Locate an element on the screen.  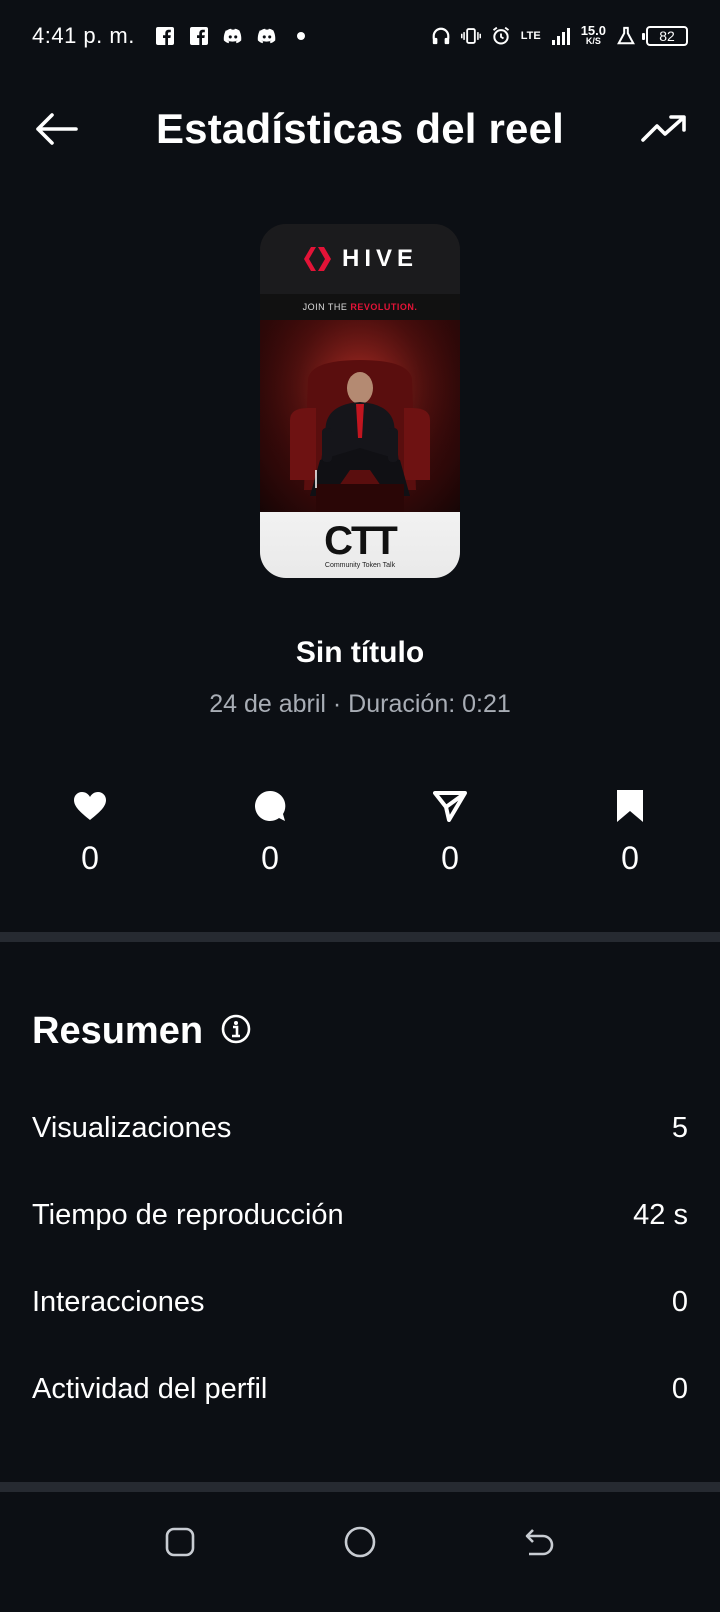
summary-heading: Resumen is located at coordinates (118, 1031).